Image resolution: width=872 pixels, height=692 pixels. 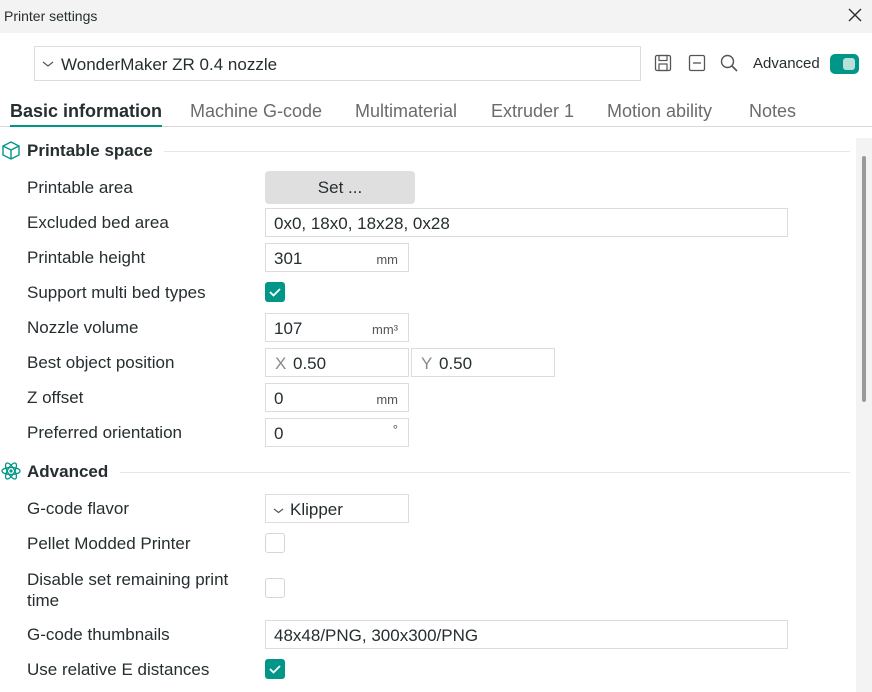 I want to click on support-multi-bed-label: Support multi bed types, so click(x=116, y=292).